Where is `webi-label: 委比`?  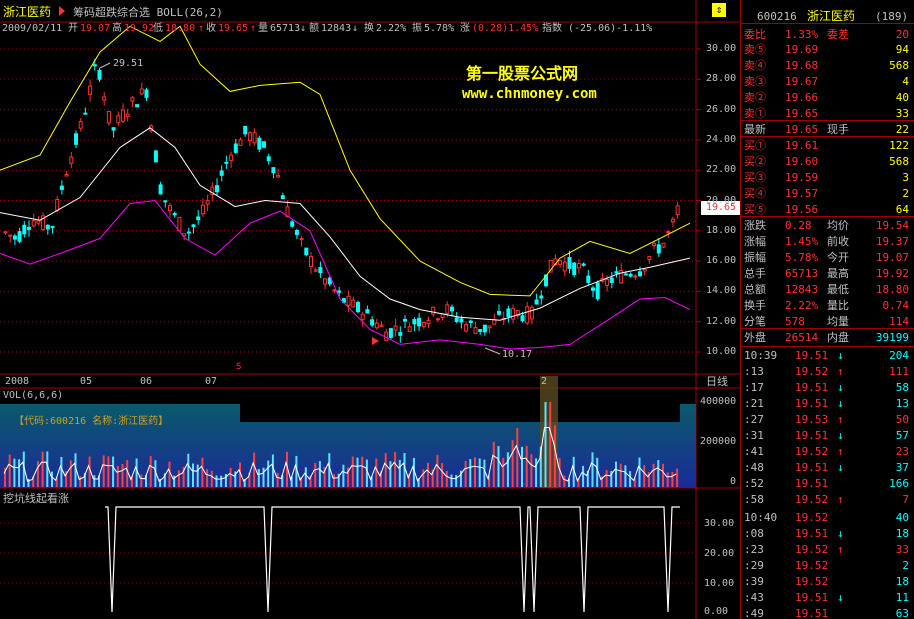
webi-label: 委比 is located at coordinates (755, 34).